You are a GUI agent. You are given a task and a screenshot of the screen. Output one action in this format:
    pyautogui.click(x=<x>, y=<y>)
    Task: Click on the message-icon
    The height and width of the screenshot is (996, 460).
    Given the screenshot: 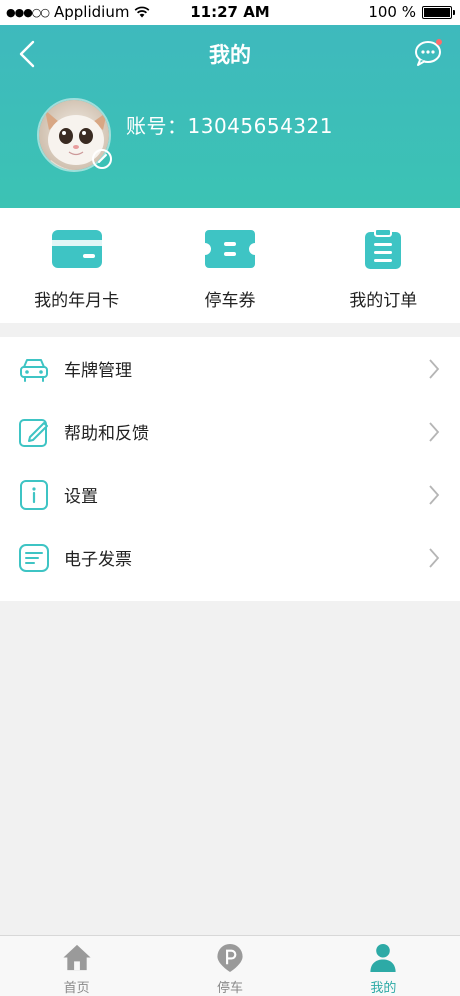 What is the action you would take?
    pyautogui.click(x=429, y=52)
    